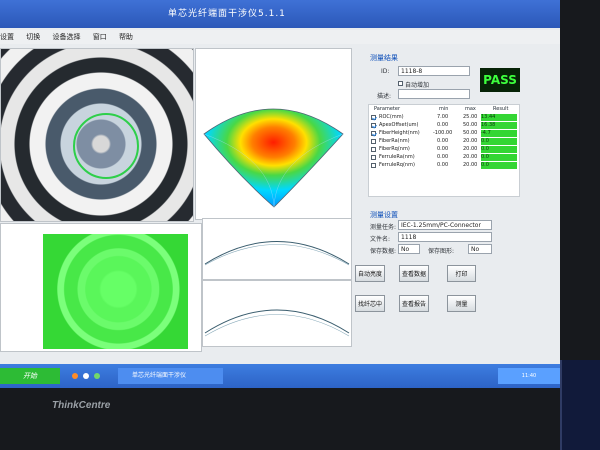  Describe the element at coordinates (414, 303) in the screenshot. I see `view-report-button: 查看报告` at that location.